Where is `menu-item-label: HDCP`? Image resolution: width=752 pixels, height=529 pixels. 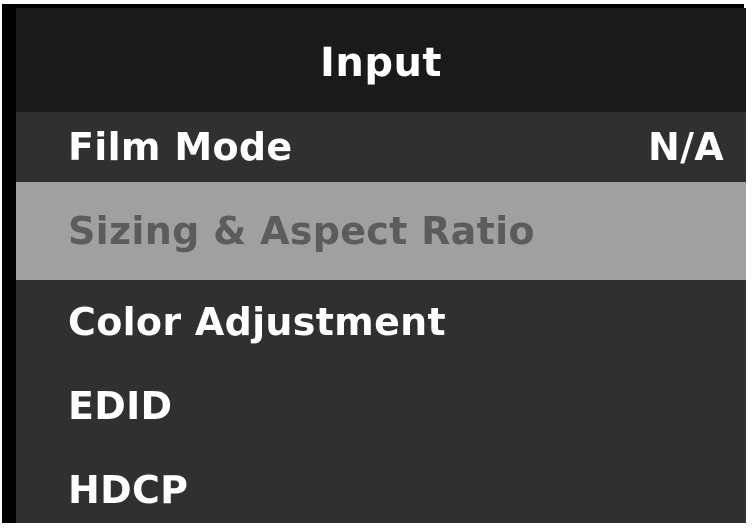 menu-item-label: HDCP is located at coordinates (128, 490).